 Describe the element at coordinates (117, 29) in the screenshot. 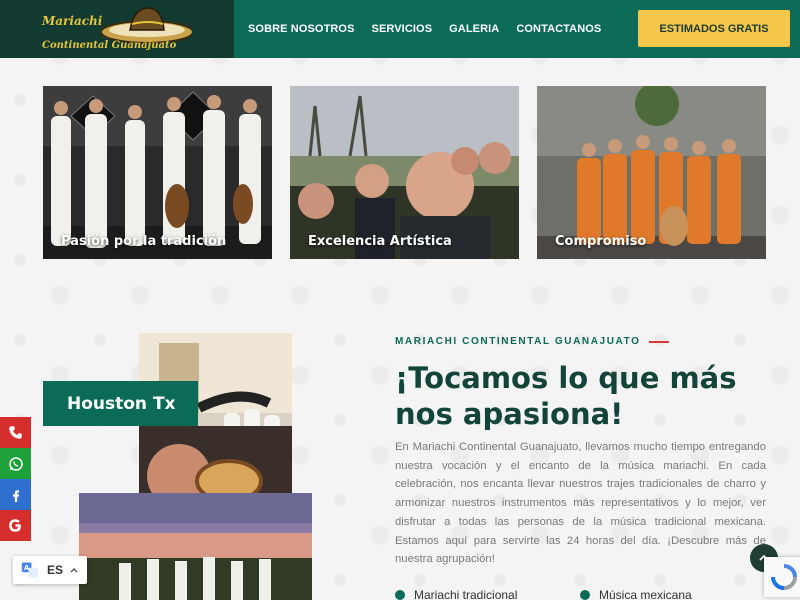

I see `logo: Mariachi Continental Guanajuato` at that location.